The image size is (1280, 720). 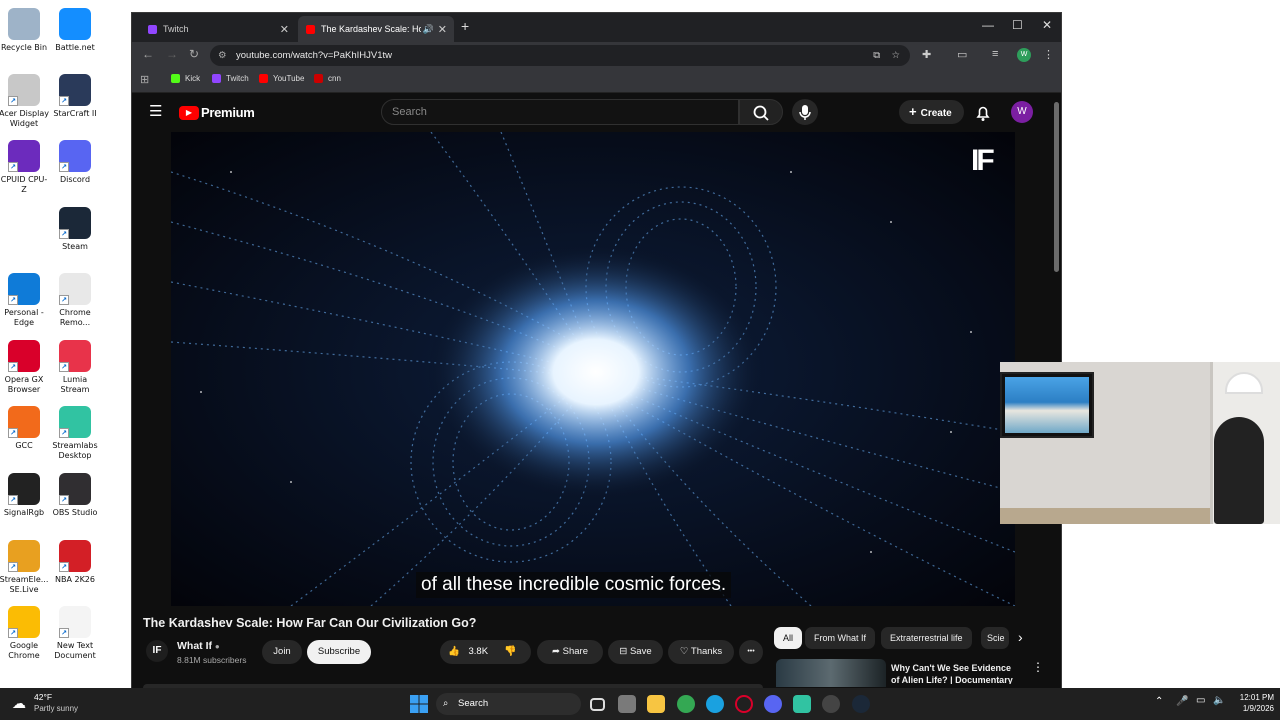 I want to click on widgets-icon, so click(x=627, y=704).